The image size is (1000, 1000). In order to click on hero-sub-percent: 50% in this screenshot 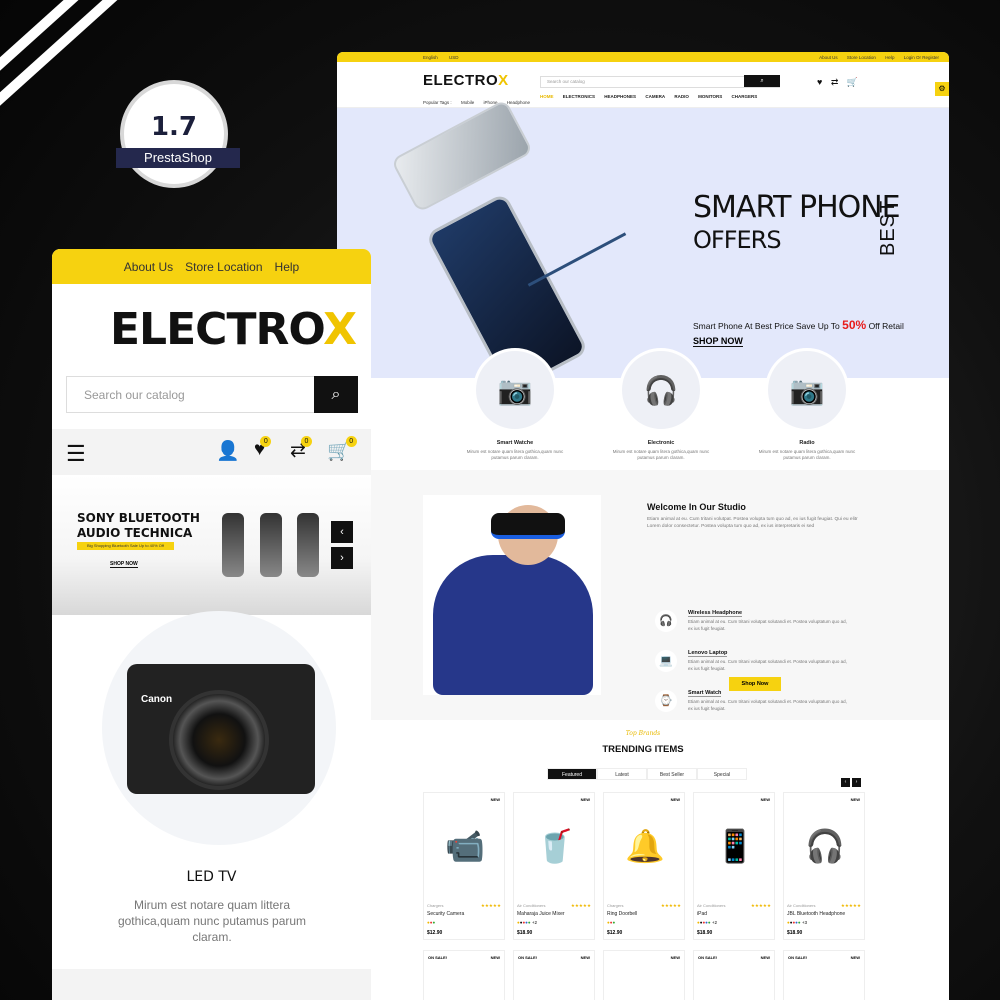, I will do `click(854, 325)`.